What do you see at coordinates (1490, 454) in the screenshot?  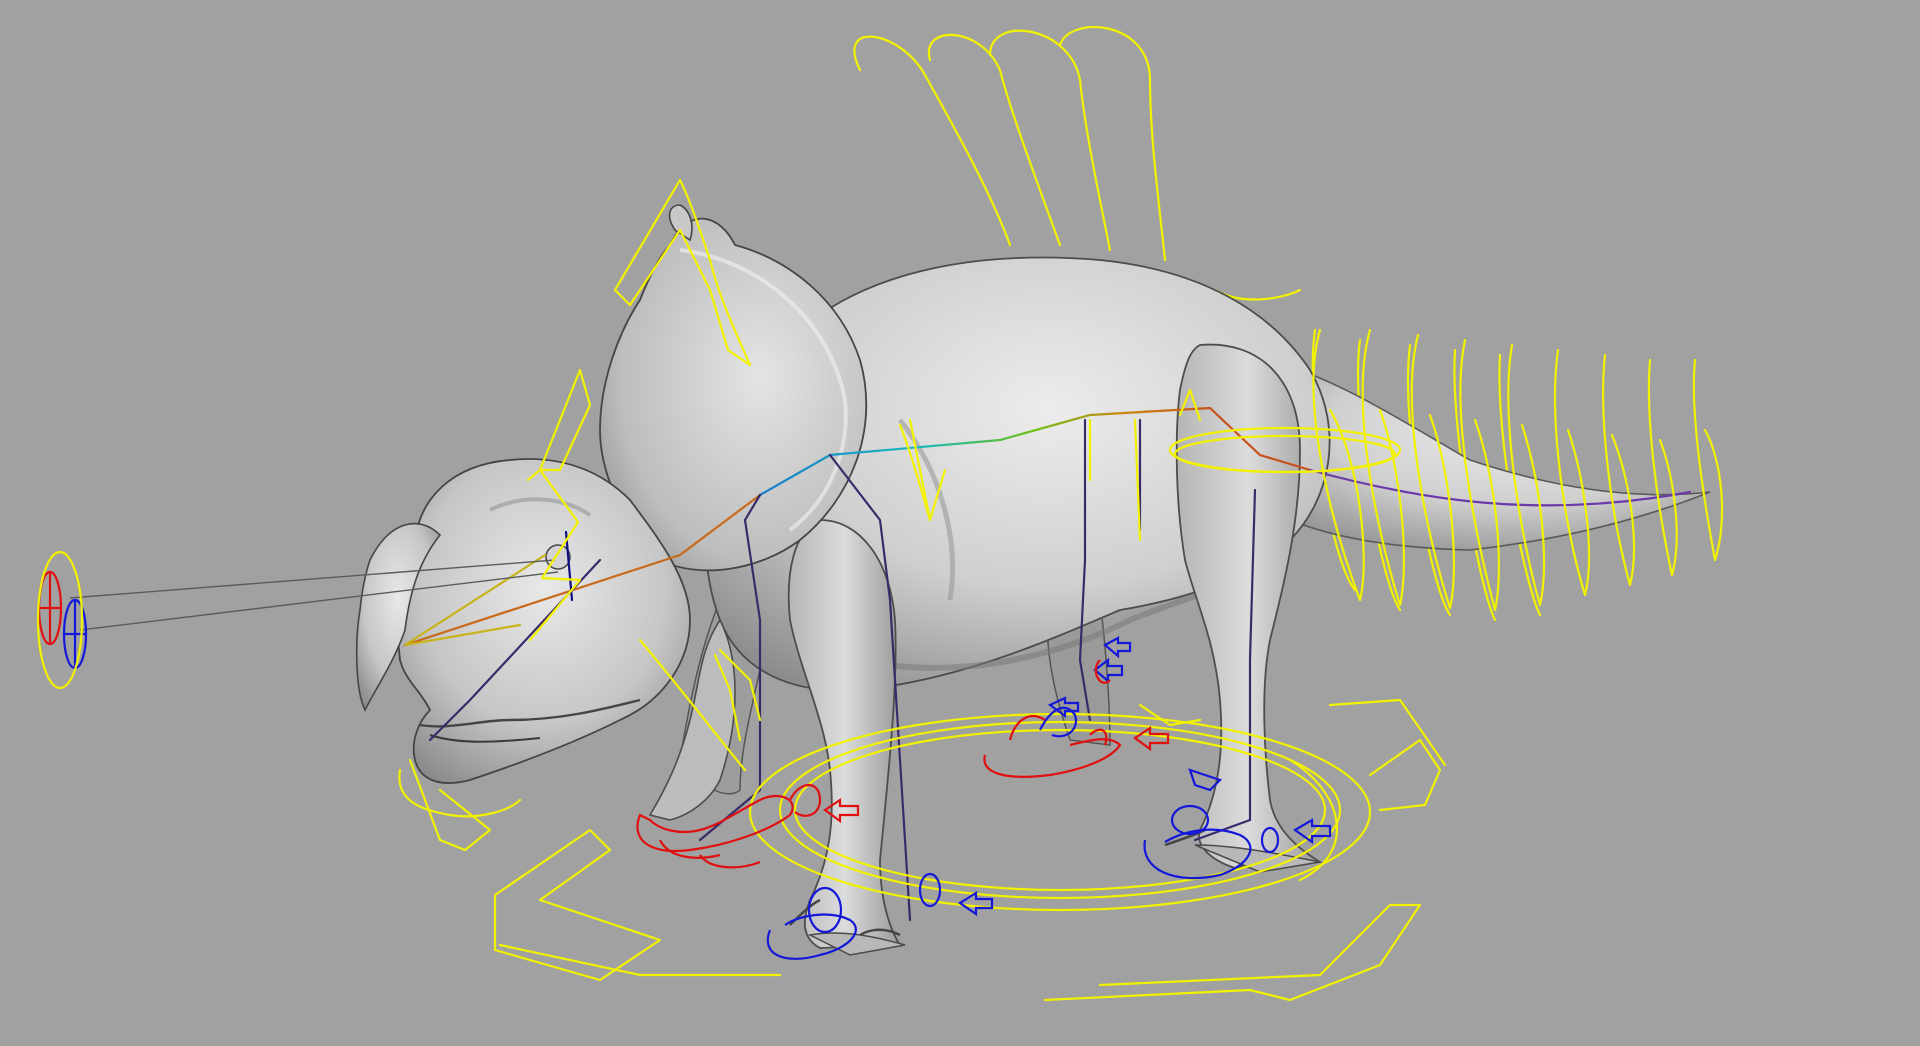 I see `tail-mesh` at bounding box center [1490, 454].